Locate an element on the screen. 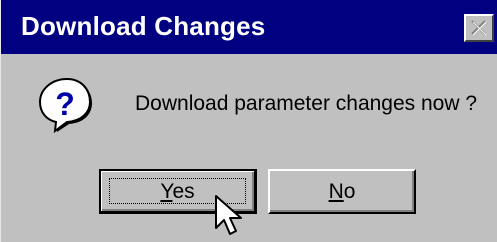 Image resolution: width=497 pixels, height=242 pixels. no-button: No is located at coordinates (342, 191).